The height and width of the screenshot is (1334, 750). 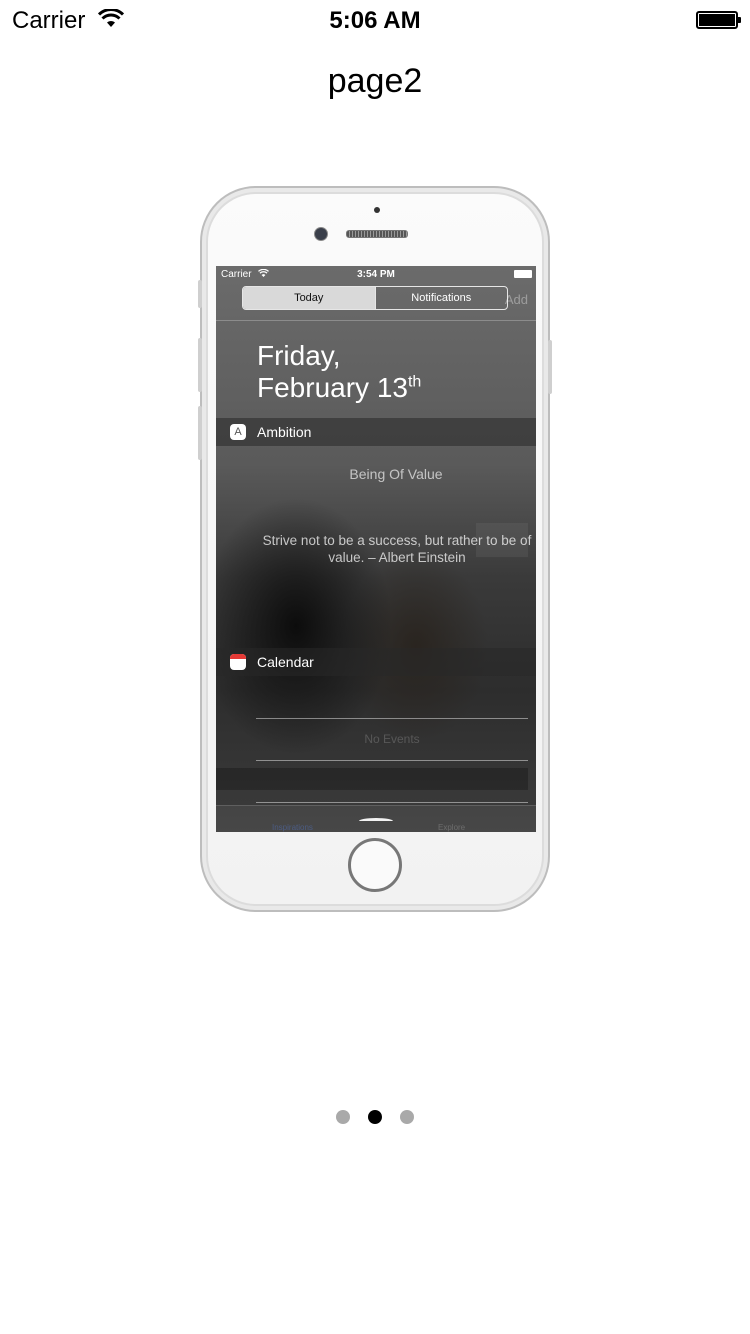 I want to click on status-time: 5:06 AM, so click(x=375, y=20).